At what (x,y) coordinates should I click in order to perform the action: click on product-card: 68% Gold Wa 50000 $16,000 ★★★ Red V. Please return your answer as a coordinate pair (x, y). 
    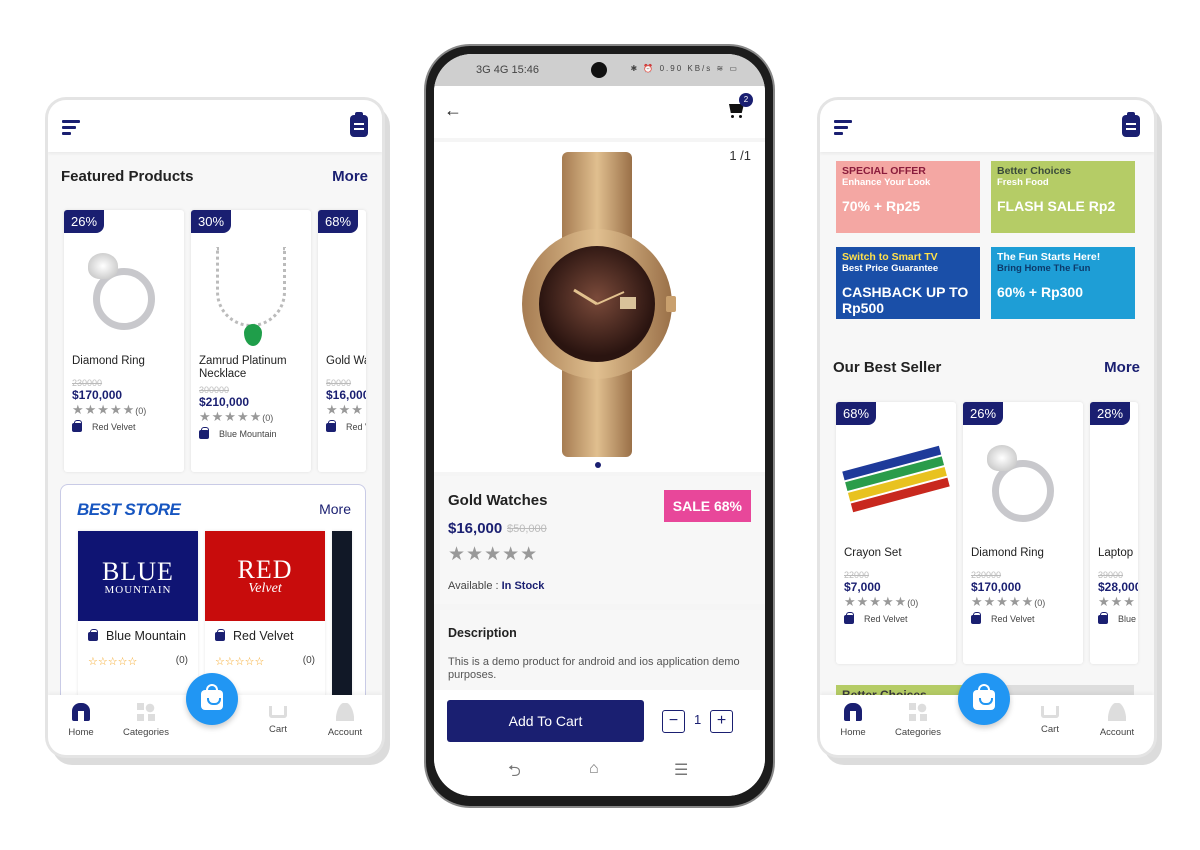
    Looking at the image, I should click on (342, 341).